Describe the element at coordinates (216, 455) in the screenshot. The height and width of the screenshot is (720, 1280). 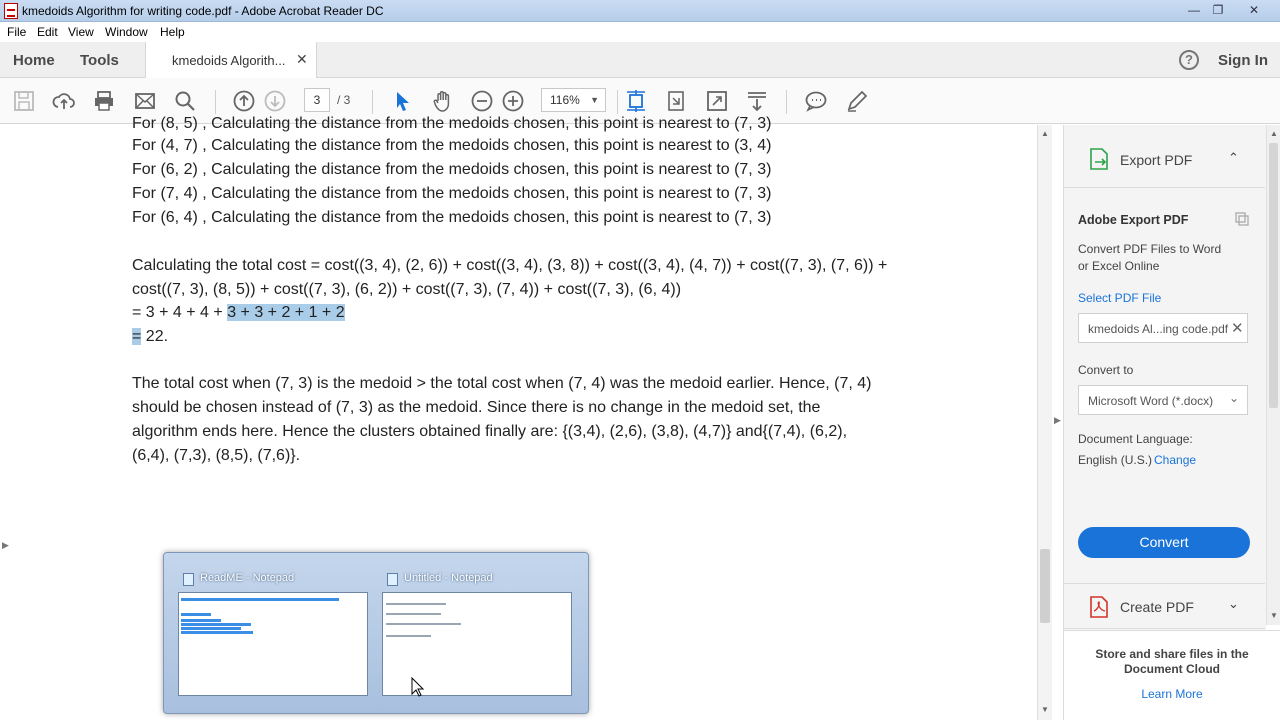
I see `doc-line: (6,4), (7,3), (8,5), (7,6)}.` at that location.